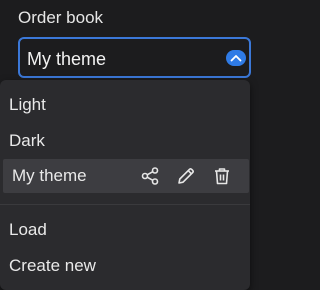  I want to click on menu-item-dark: Dark, so click(125, 140).